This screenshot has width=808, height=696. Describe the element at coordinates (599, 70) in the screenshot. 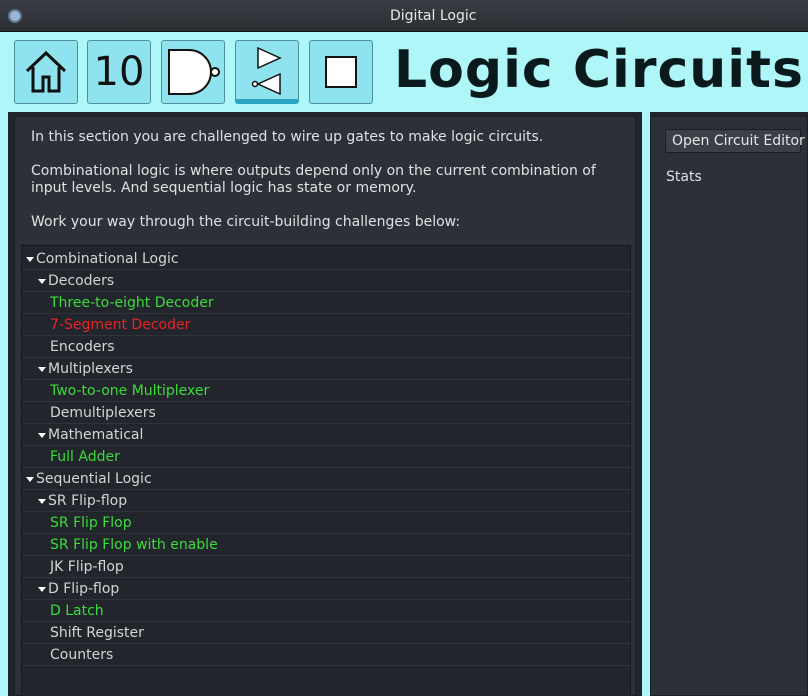

I see `page-title: Logic Circuits` at that location.